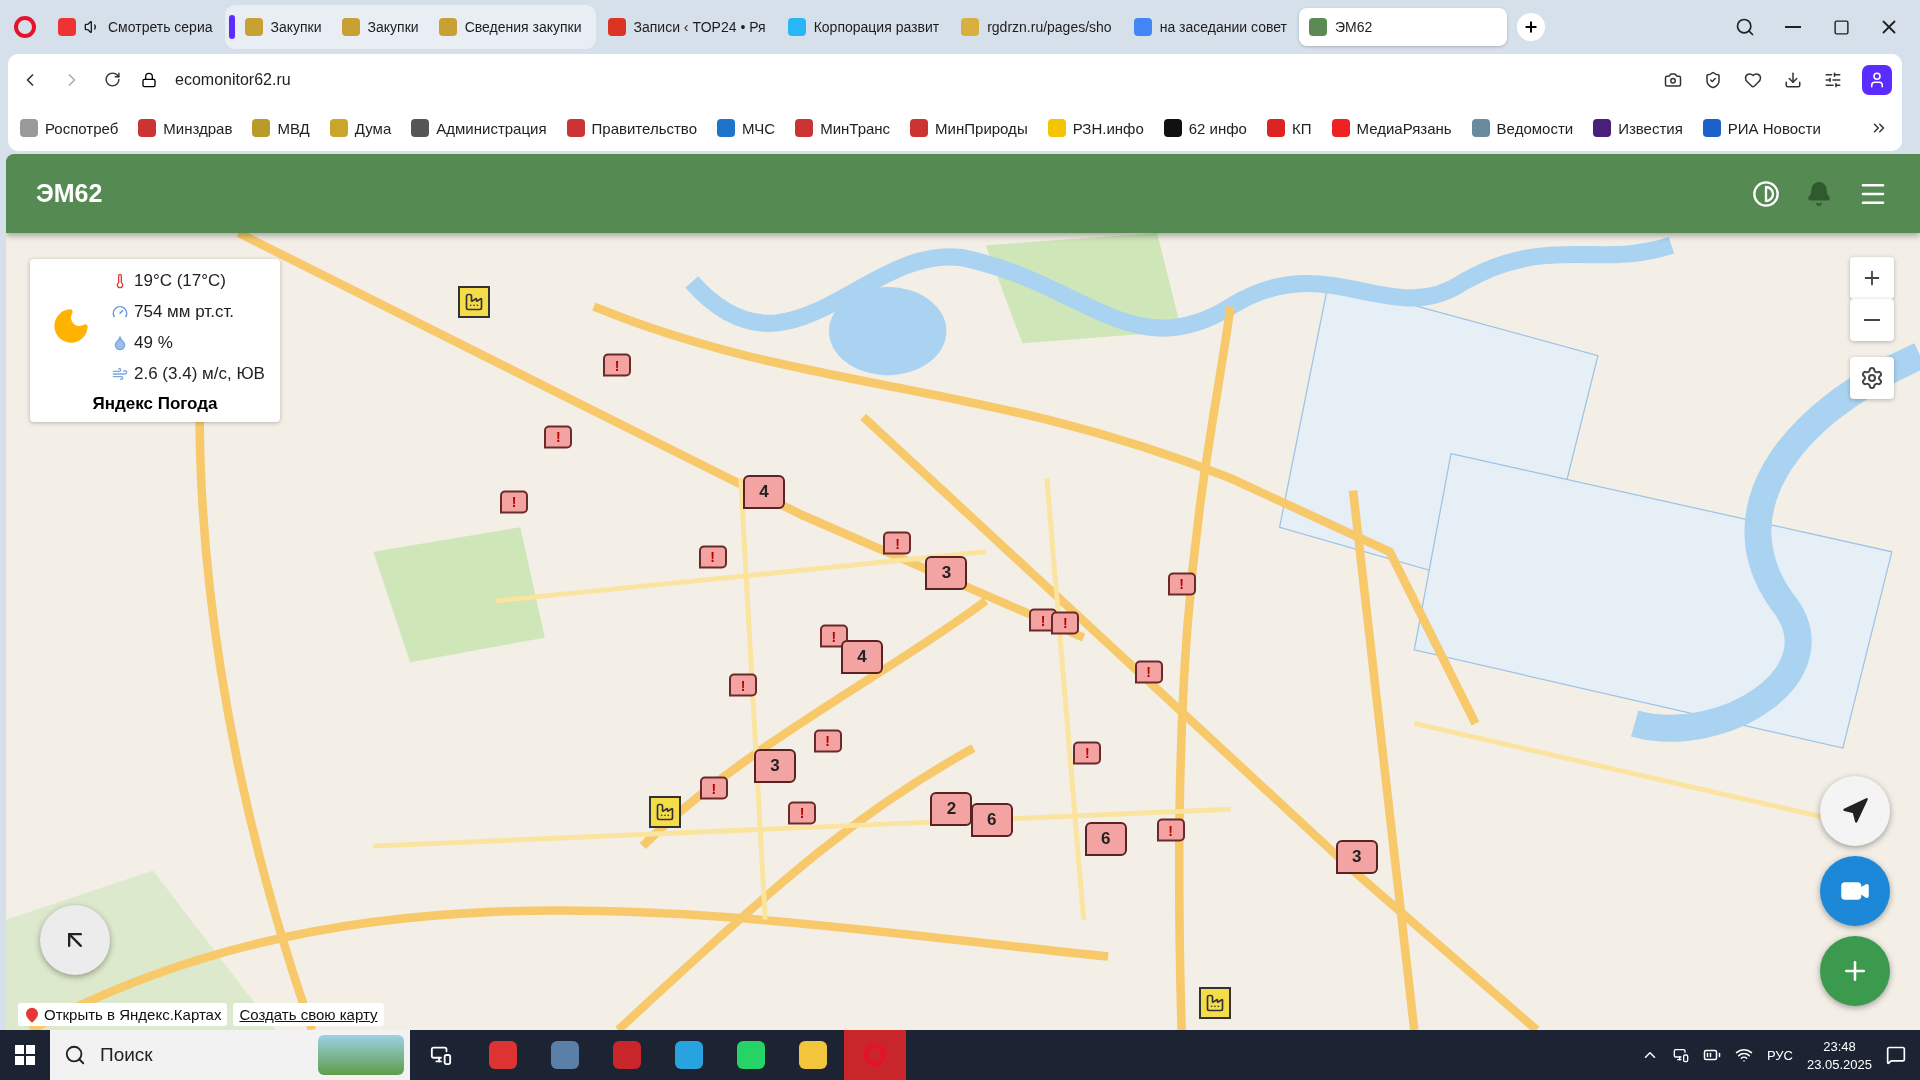 The height and width of the screenshot is (1080, 1920). I want to click on heart-icon, so click(1753, 79).